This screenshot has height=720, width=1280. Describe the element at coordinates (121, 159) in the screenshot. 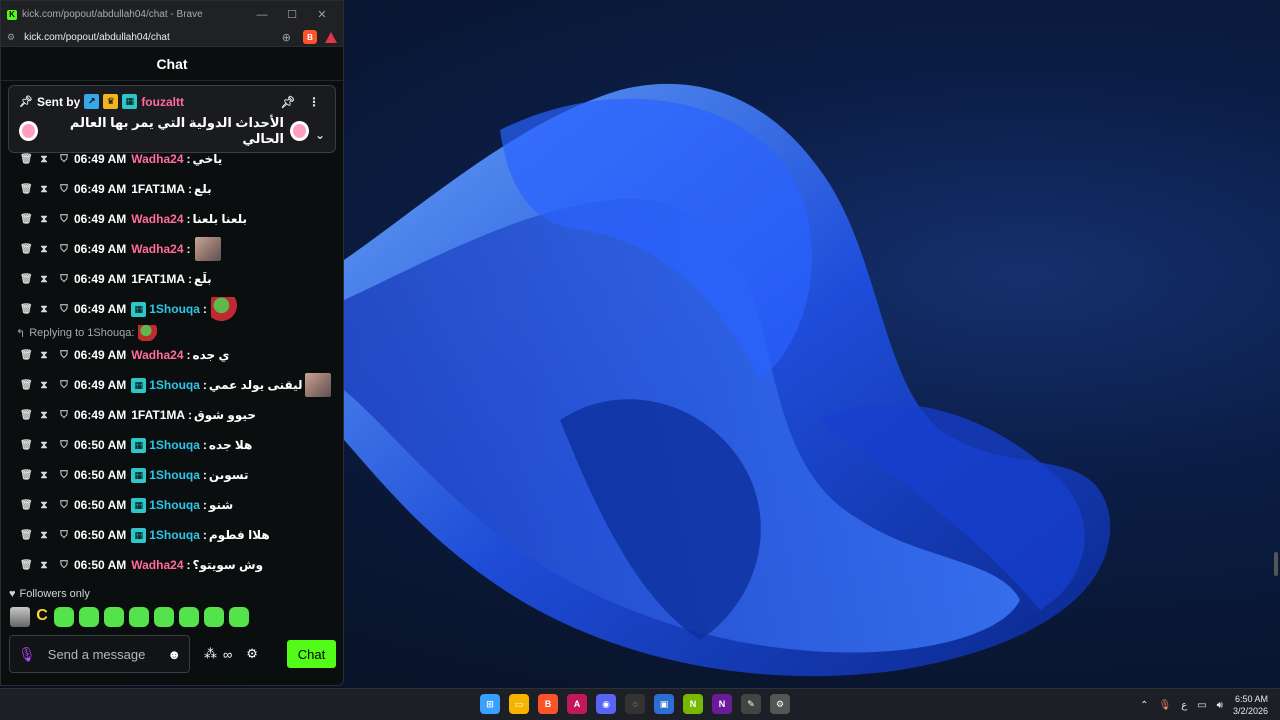

I see `chat-message: 🗑︎ ⧗ ⛉ 06:49 AM Wadha24: ياخي` at that location.